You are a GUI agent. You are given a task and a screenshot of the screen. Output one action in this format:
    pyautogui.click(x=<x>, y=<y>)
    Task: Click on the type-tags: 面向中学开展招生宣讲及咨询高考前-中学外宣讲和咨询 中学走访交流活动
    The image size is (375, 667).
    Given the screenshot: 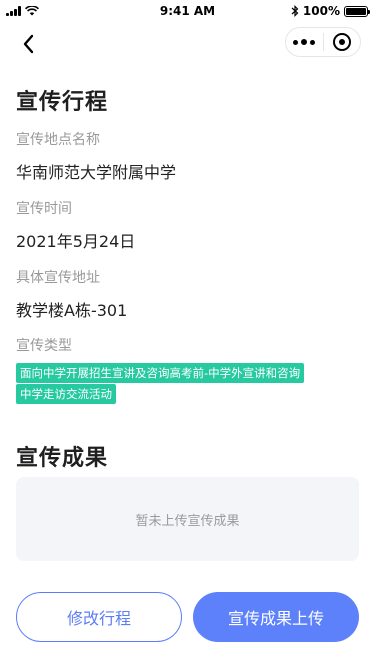 What is the action you would take?
    pyautogui.click(x=160, y=383)
    